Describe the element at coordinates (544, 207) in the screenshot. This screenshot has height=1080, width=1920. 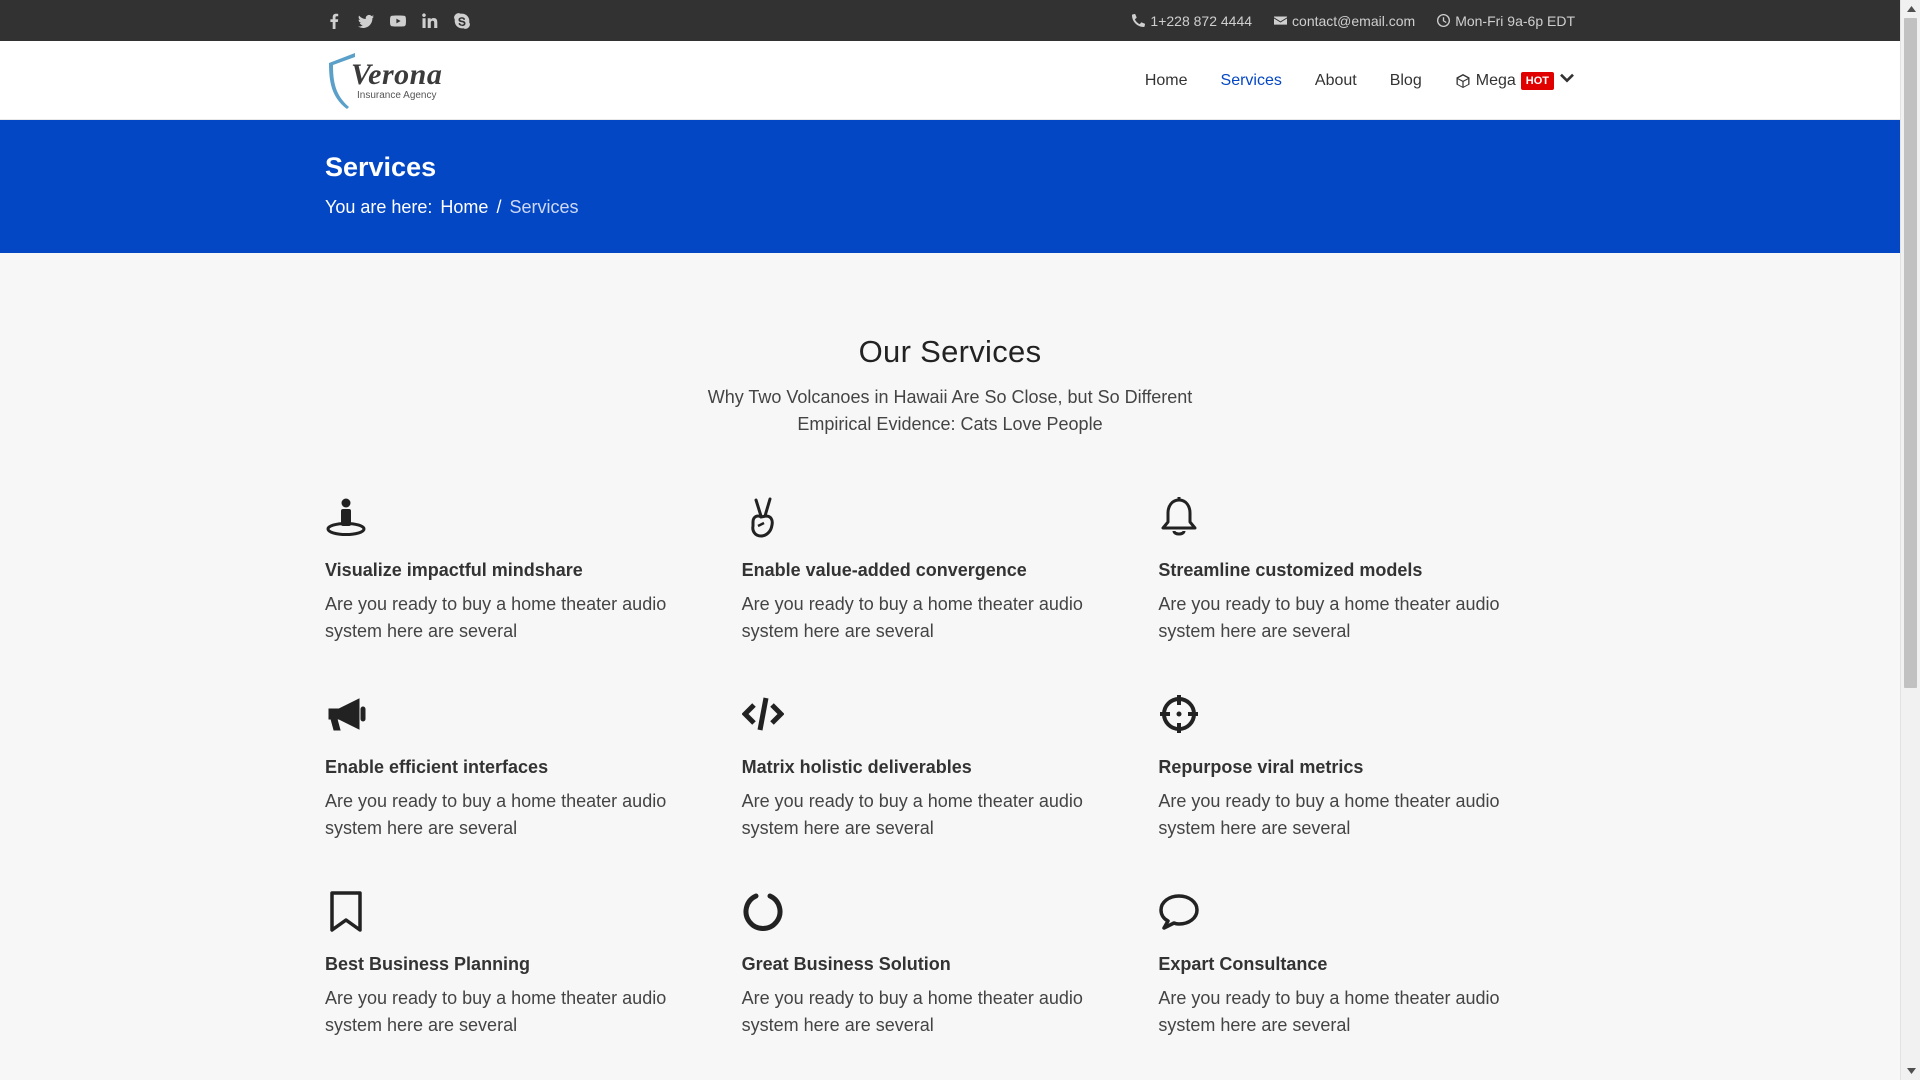
I see `breadcrumb-current: Services` at that location.